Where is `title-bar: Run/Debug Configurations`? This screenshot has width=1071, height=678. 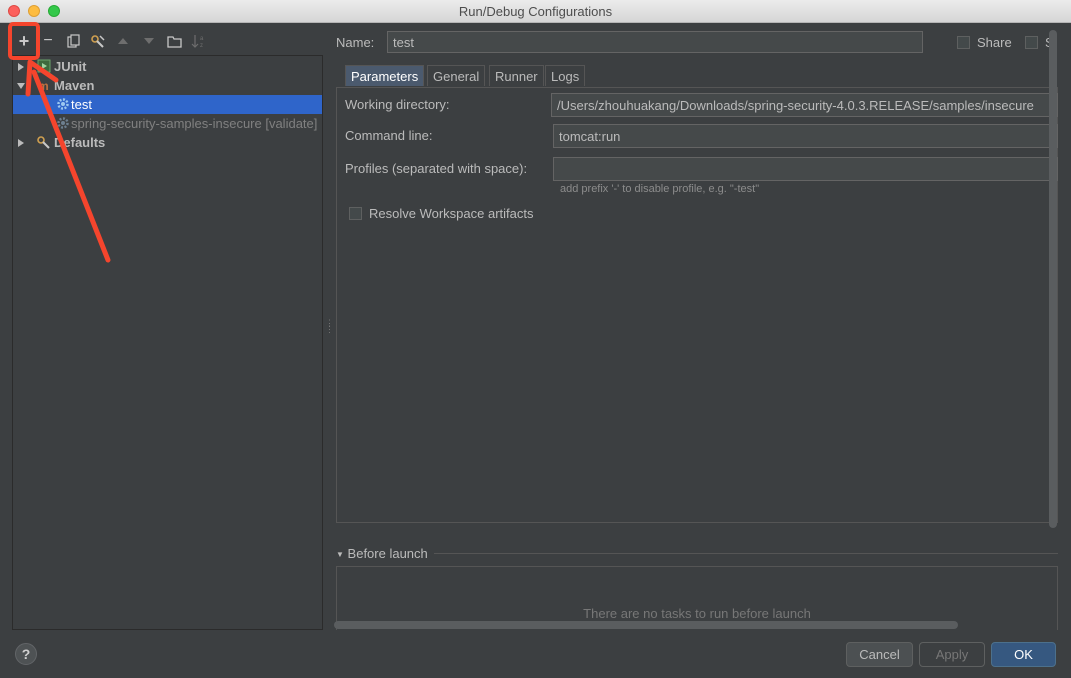 title-bar: Run/Debug Configurations is located at coordinates (535, 11).